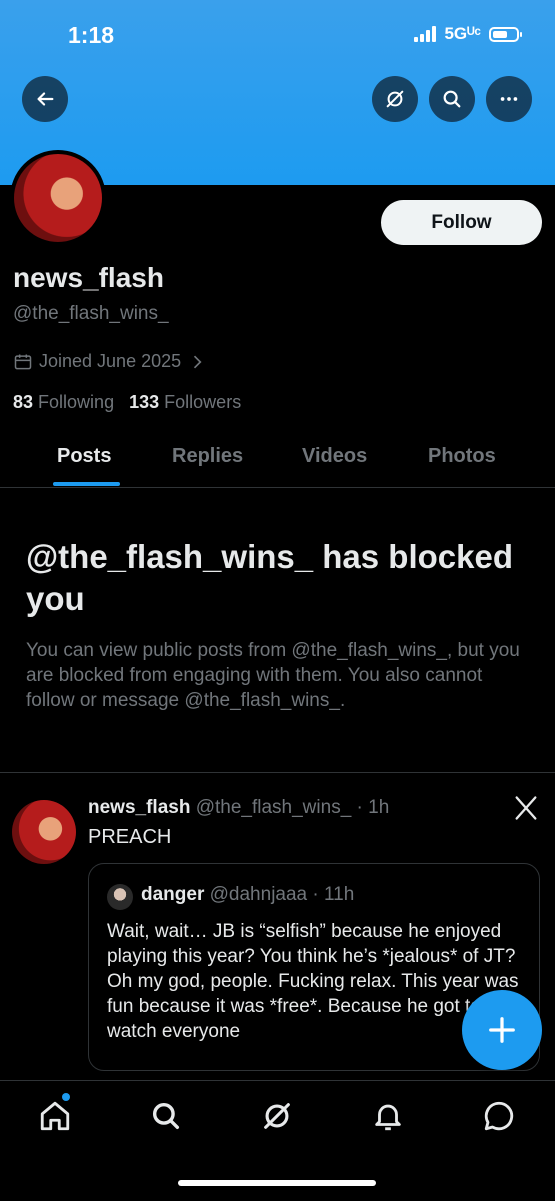 This screenshot has height=1201, width=555. Describe the element at coordinates (505, 34) in the screenshot. I see `battery-icon` at that location.